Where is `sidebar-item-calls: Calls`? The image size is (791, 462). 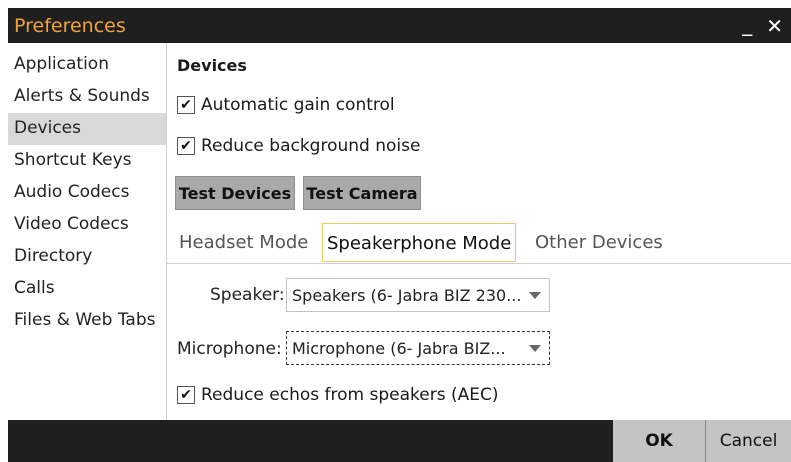 sidebar-item-calls: Calls is located at coordinates (87, 289).